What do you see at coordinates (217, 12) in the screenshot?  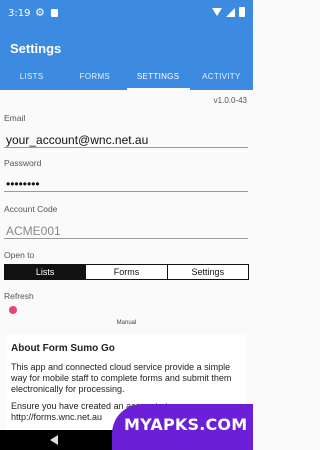 I see `wifi-icon` at bounding box center [217, 12].